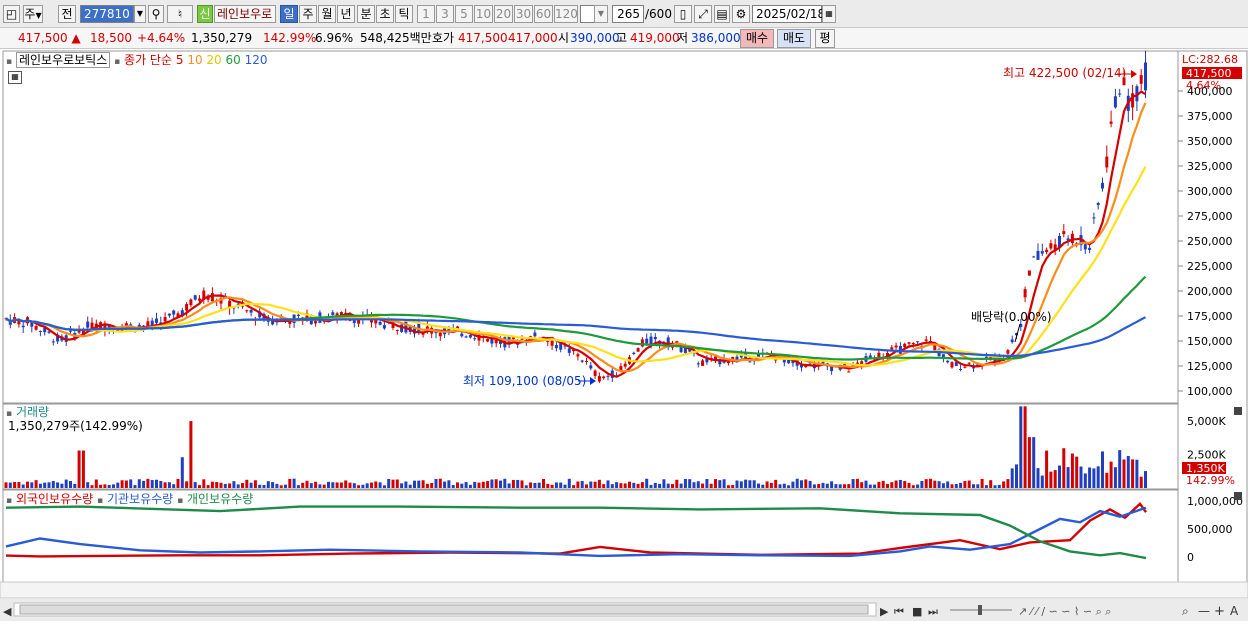 Image resolution: width=1248 pixels, height=621 pixels. What do you see at coordinates (1064, 611) in the screenshot?
I see `drawing-tools-icon: ↗ ⁄ ⁄ ∕ ∽ ∽ ⌇ ∽ ⌕ ⌕` at bounding box center [1064, 611].